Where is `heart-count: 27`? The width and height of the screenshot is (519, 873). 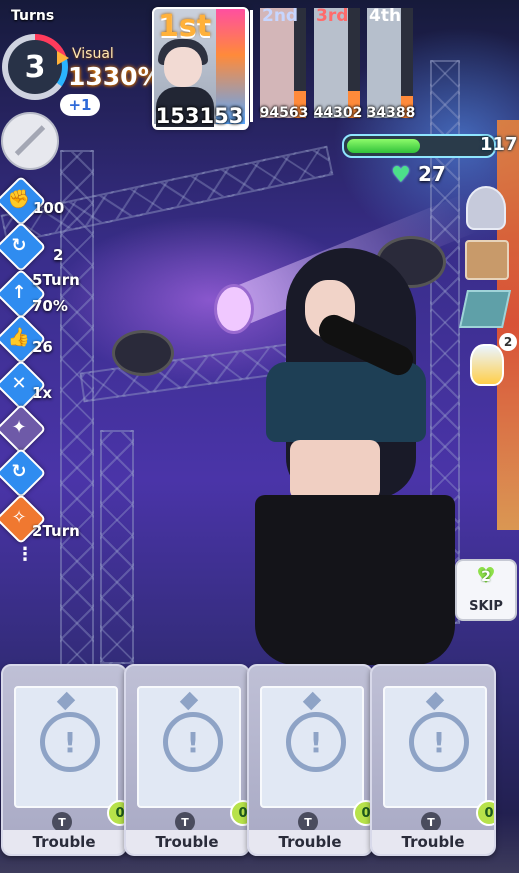 heart-count: 27 is located at coordinates (432, 174).